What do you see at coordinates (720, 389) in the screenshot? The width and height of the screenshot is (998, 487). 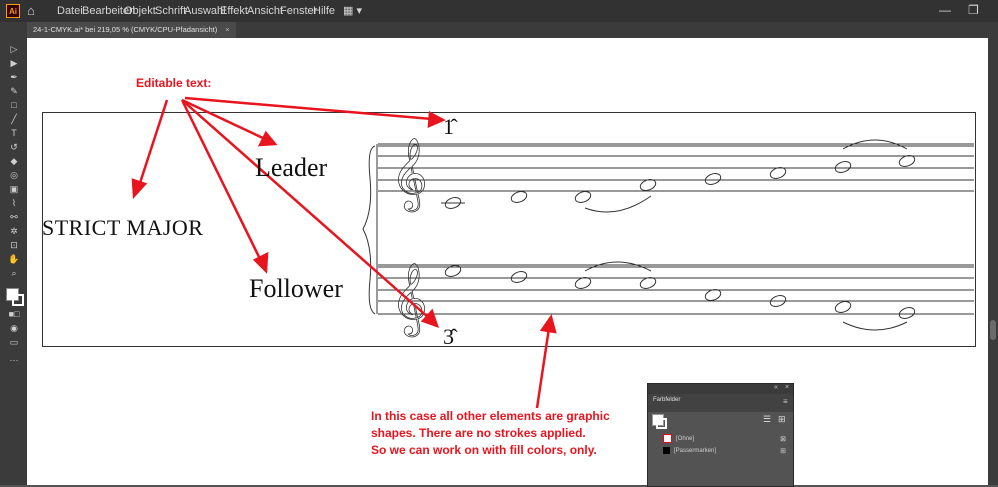 I see `swatches-panel-titlebar: « ×` at bounding box center [720, 389].